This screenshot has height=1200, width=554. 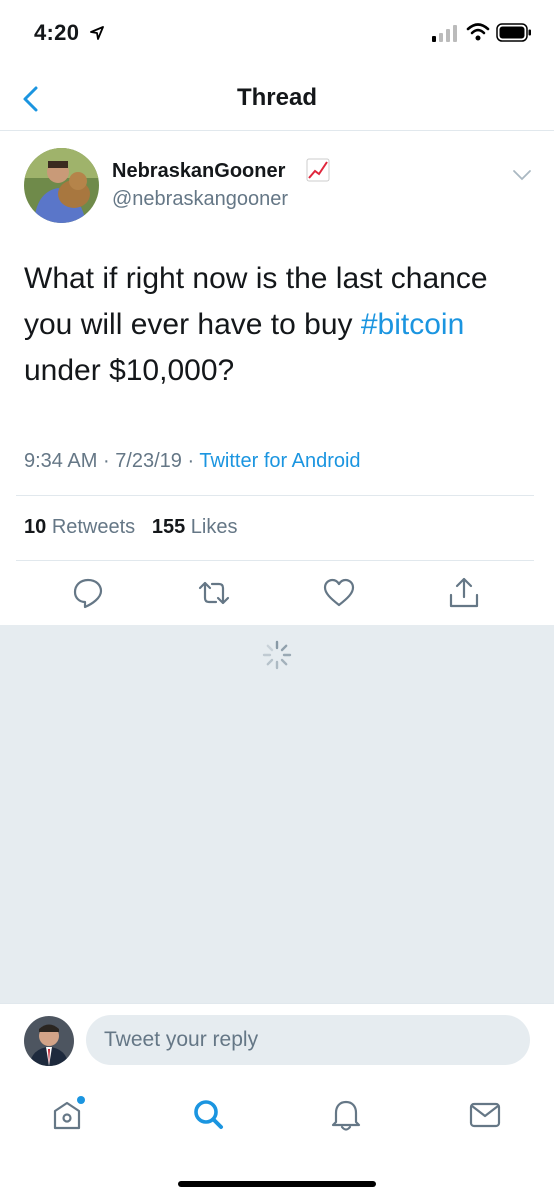 What do you see at coordinates (214, 593) in the screenshot?
I see `retweet-button` at bounding box center [214, 593].